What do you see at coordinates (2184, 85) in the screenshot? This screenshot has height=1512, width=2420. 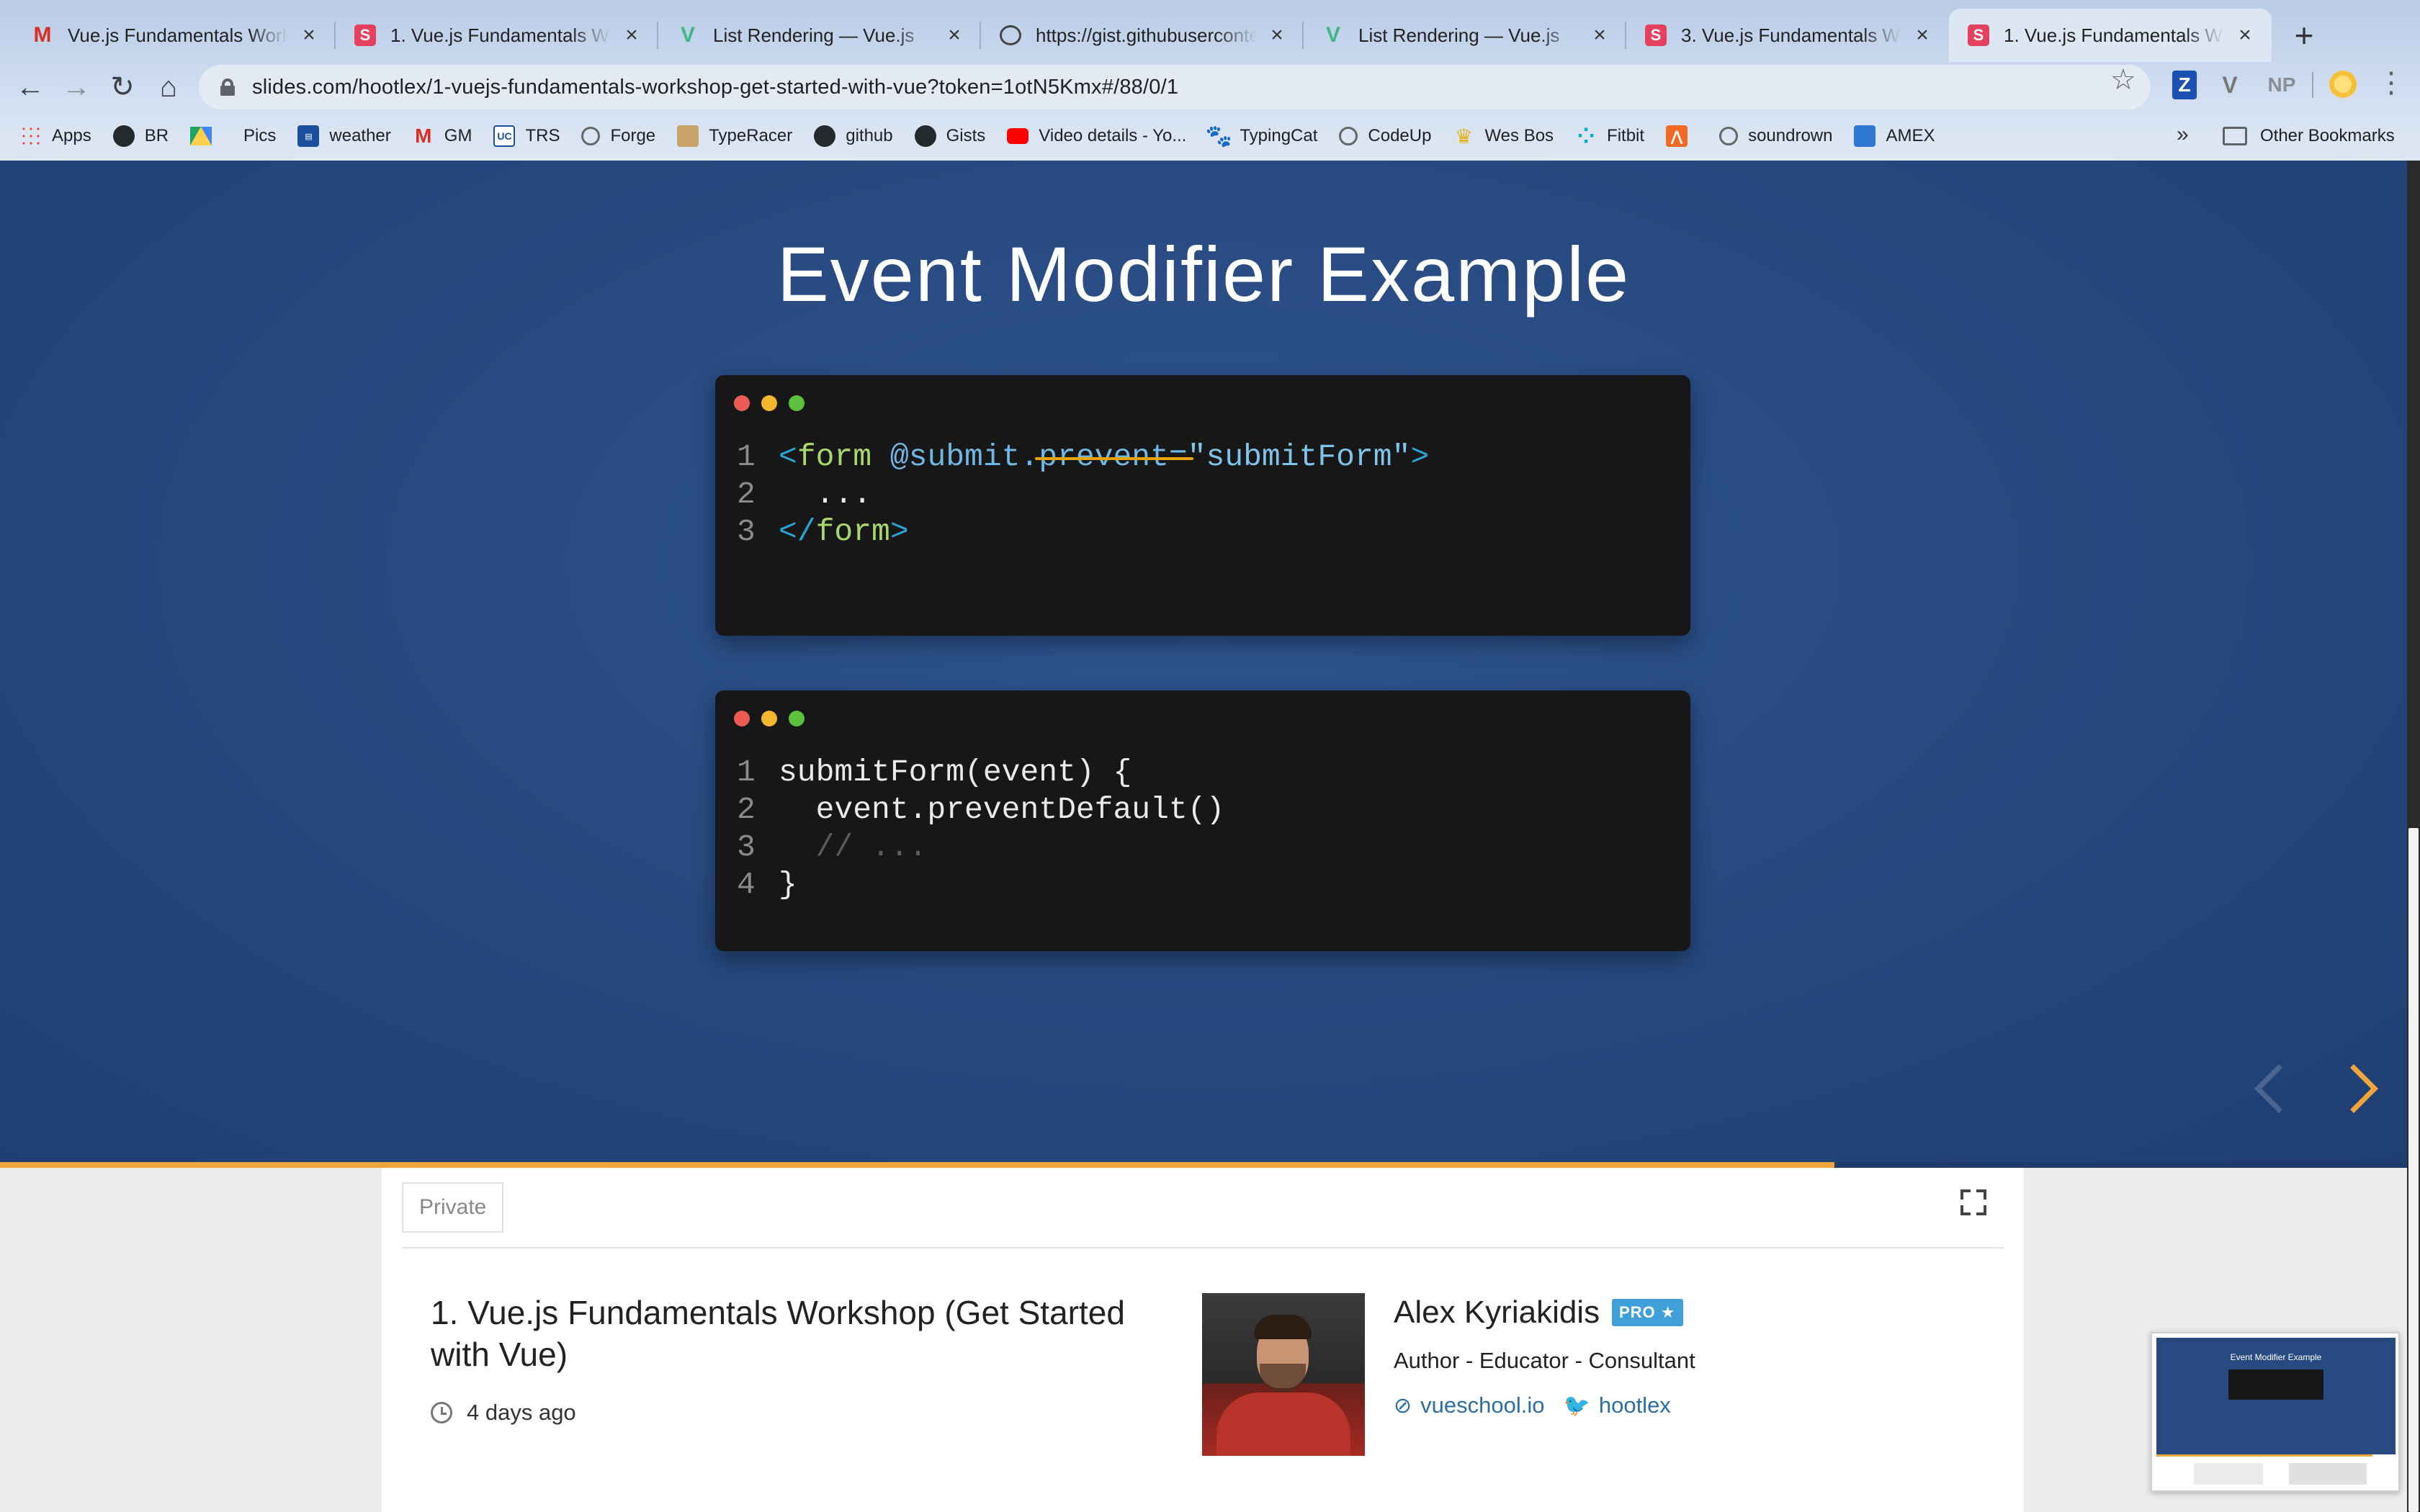 I see `zotero-extension-icon: Z` at bounding box center [2184, 85].